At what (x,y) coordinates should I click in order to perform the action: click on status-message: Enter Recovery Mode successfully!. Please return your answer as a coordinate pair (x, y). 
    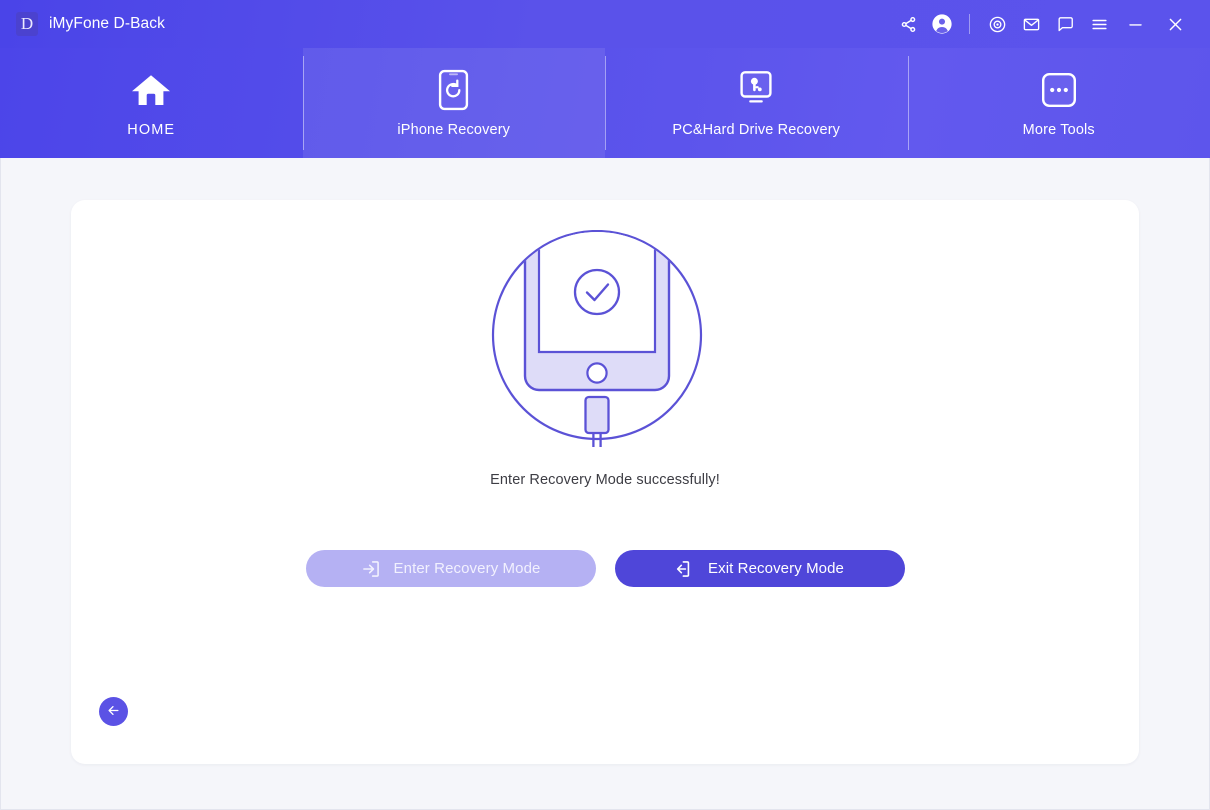
    Looking at the image, I should click on (605, 480).